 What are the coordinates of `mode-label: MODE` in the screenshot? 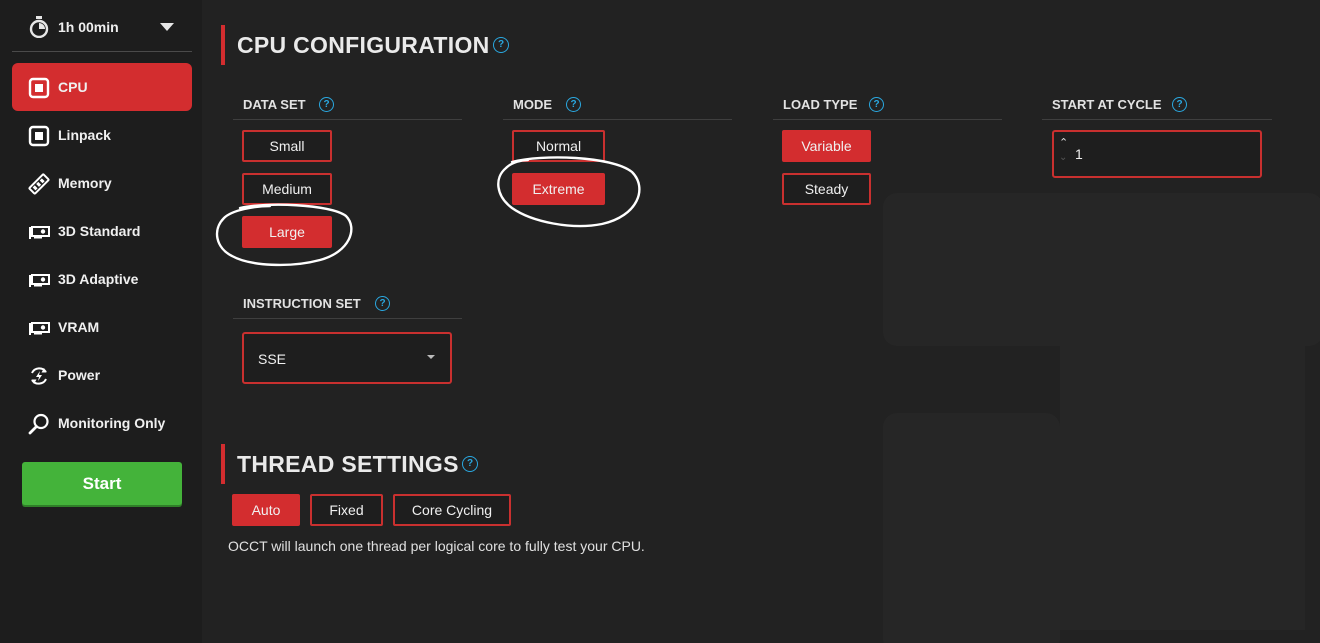 It's located at (532, 104).